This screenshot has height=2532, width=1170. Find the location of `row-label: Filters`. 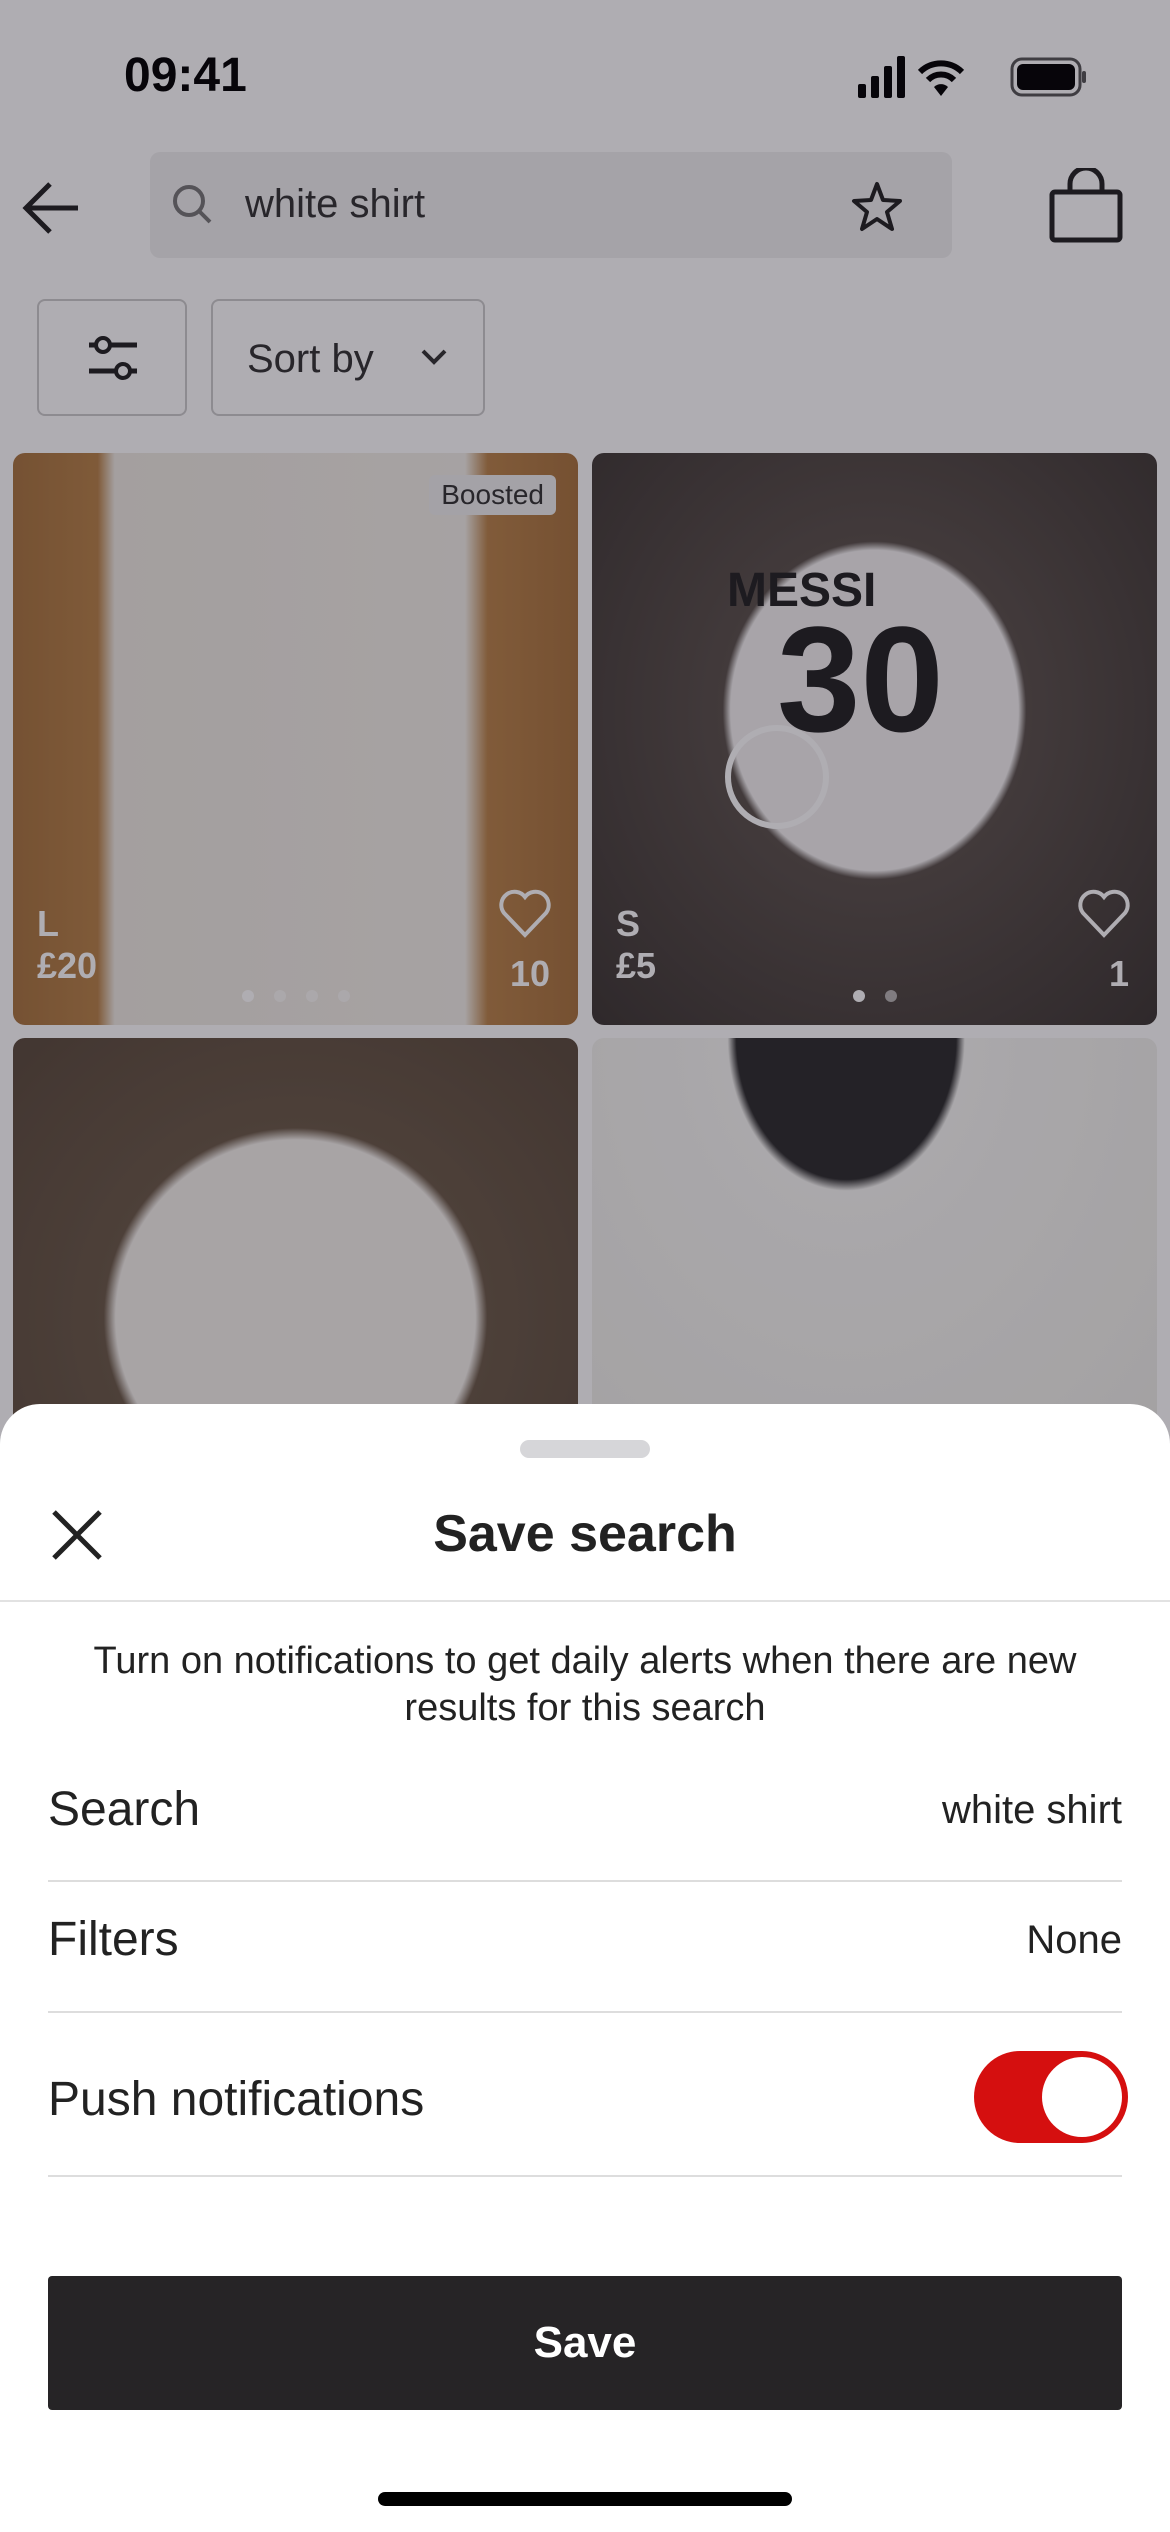

row-label: Filters is located at coordinates (113, 1939).